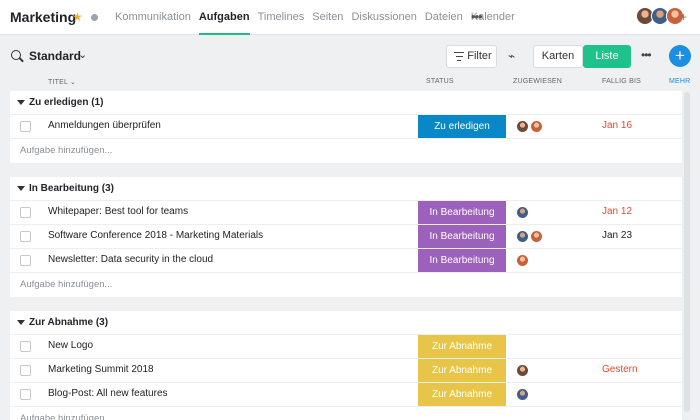  What do you see at coordinates (77, 17) in the screenshot?
I see `star-icon: ★` at bounding box center [77, 17].